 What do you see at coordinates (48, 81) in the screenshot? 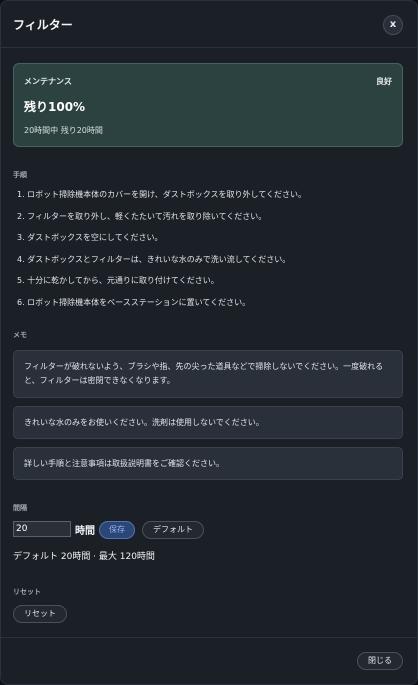
I see `status-label: メンテナンス` at bounding box center [48, 81].